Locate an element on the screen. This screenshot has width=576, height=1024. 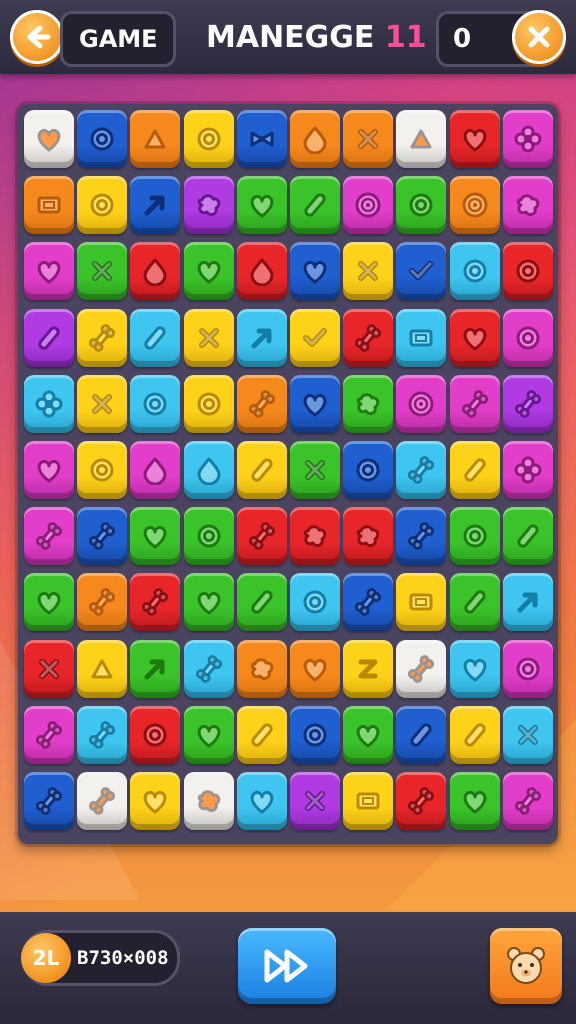
play-button is located at coordinates (287, 966).